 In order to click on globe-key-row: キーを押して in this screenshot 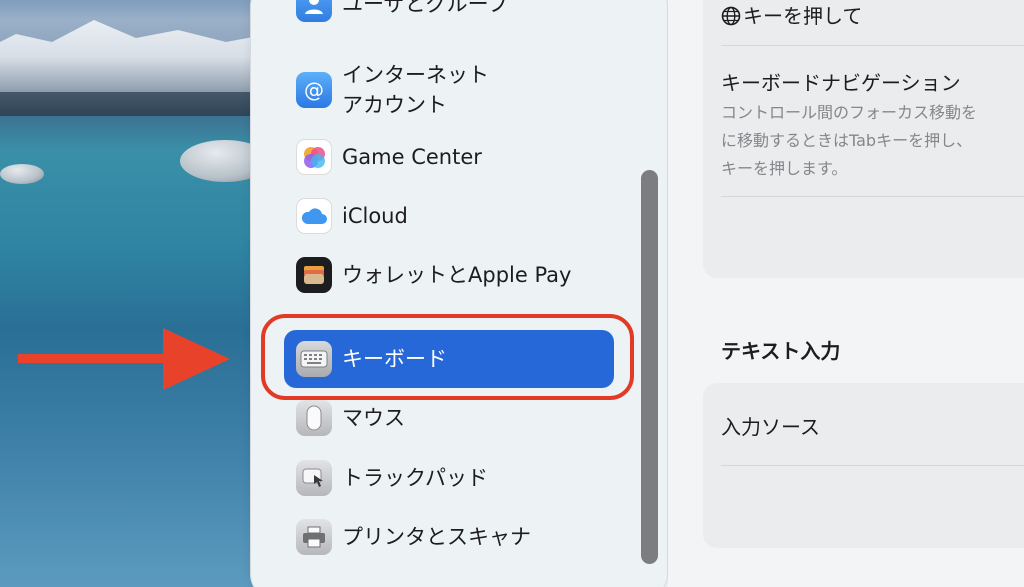, I will do `click(791, 14)`.